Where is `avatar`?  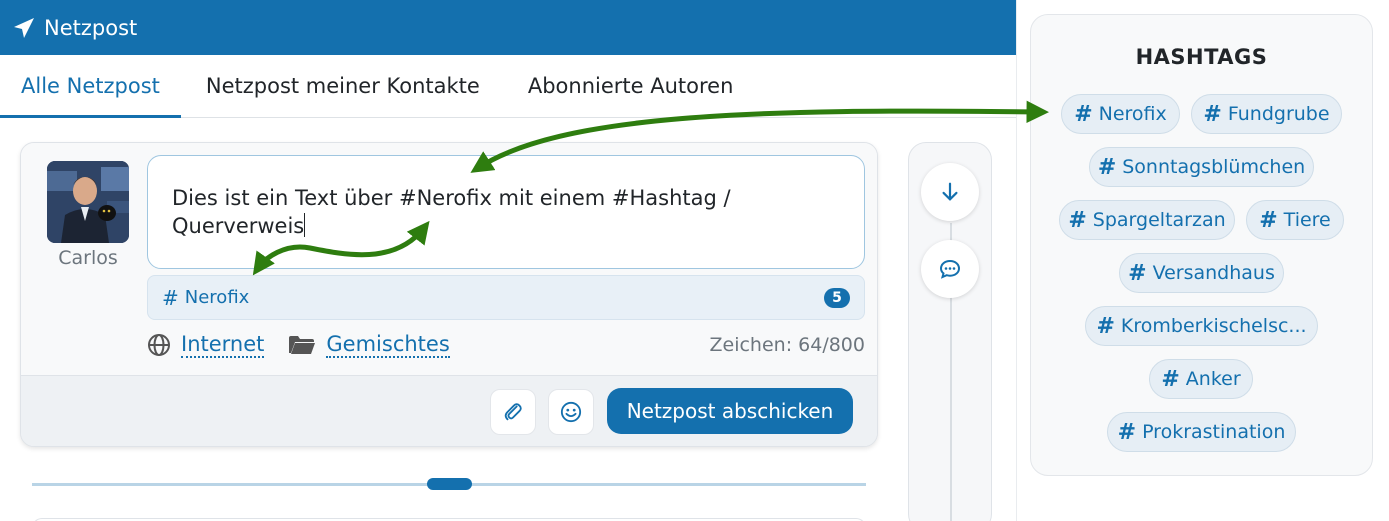
avatar is located at coordinates (88, 202).